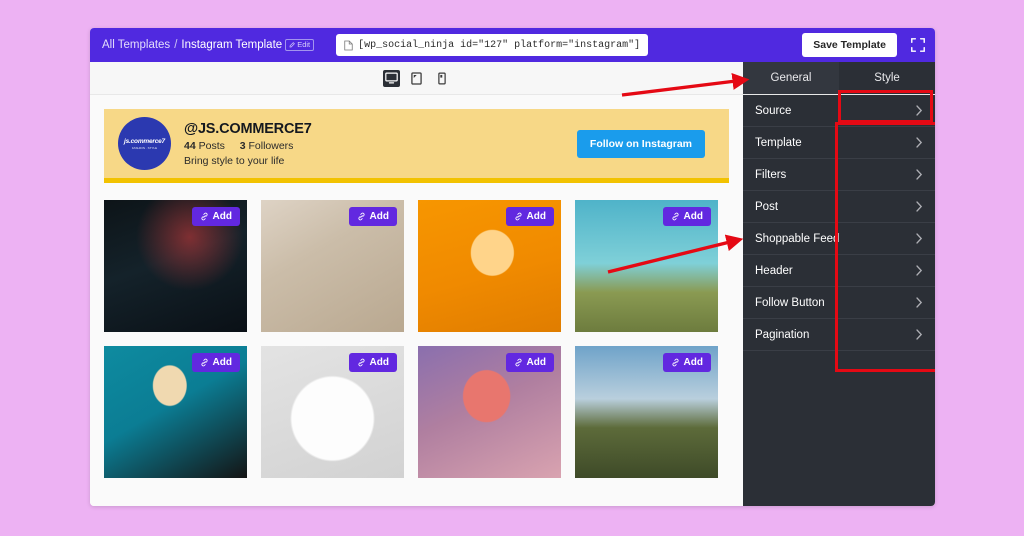 The height and width of the screenshot is (536, 1024). I want to click on avatar-name: js.commerce7, so click(144, 141).